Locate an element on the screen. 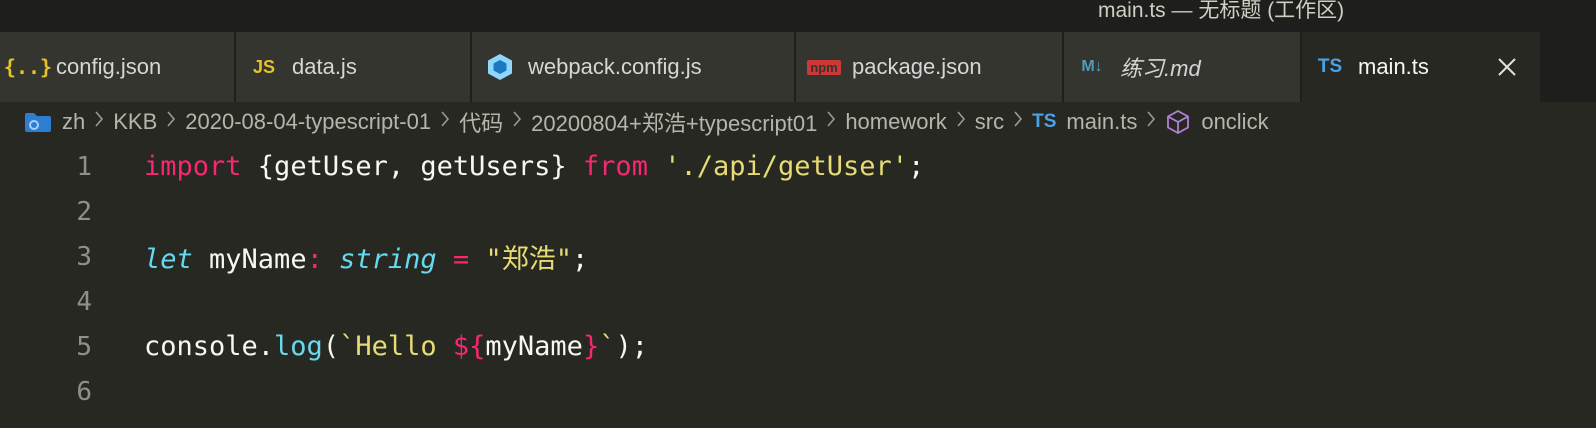 Image resolution: width=1596 pixels, height=428 pixels. breadcrumb-label: 2020-08-04-typescript-01 is located at coordinates (308, 121).